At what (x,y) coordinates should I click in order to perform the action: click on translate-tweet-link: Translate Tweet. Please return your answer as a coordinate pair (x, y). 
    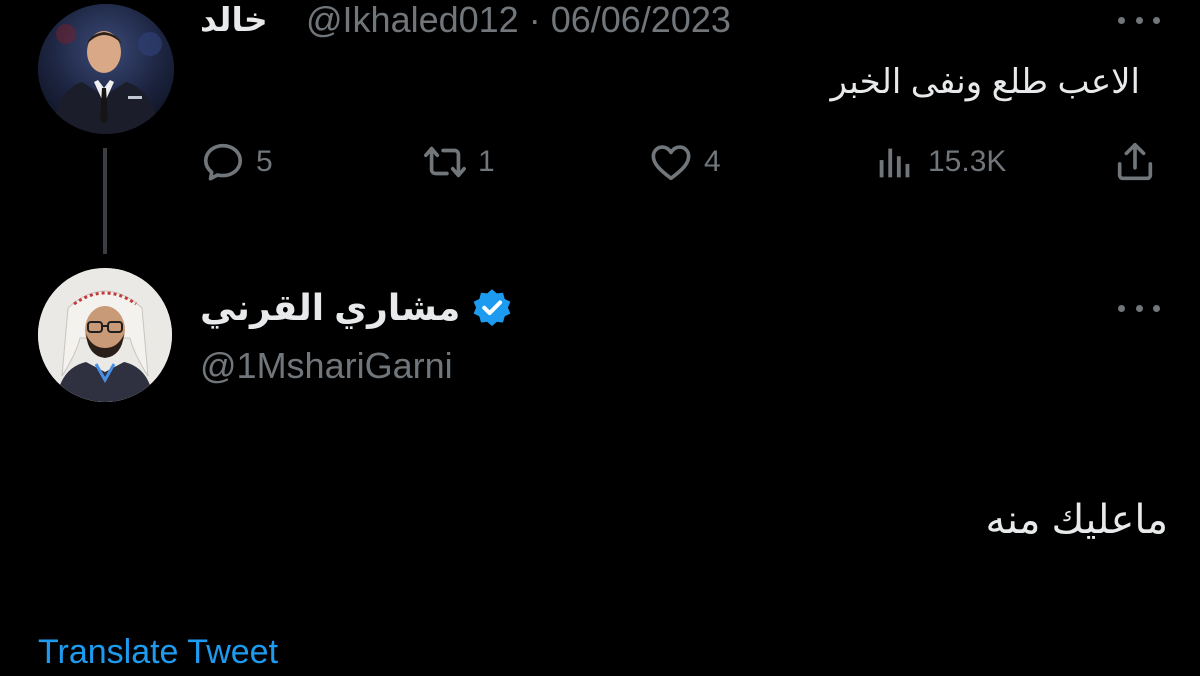
    Looking at the image, I should click on (158, 652).